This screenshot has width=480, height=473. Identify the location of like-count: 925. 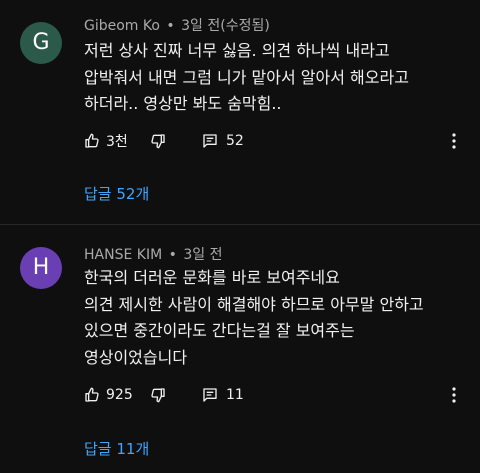
(119, 395).